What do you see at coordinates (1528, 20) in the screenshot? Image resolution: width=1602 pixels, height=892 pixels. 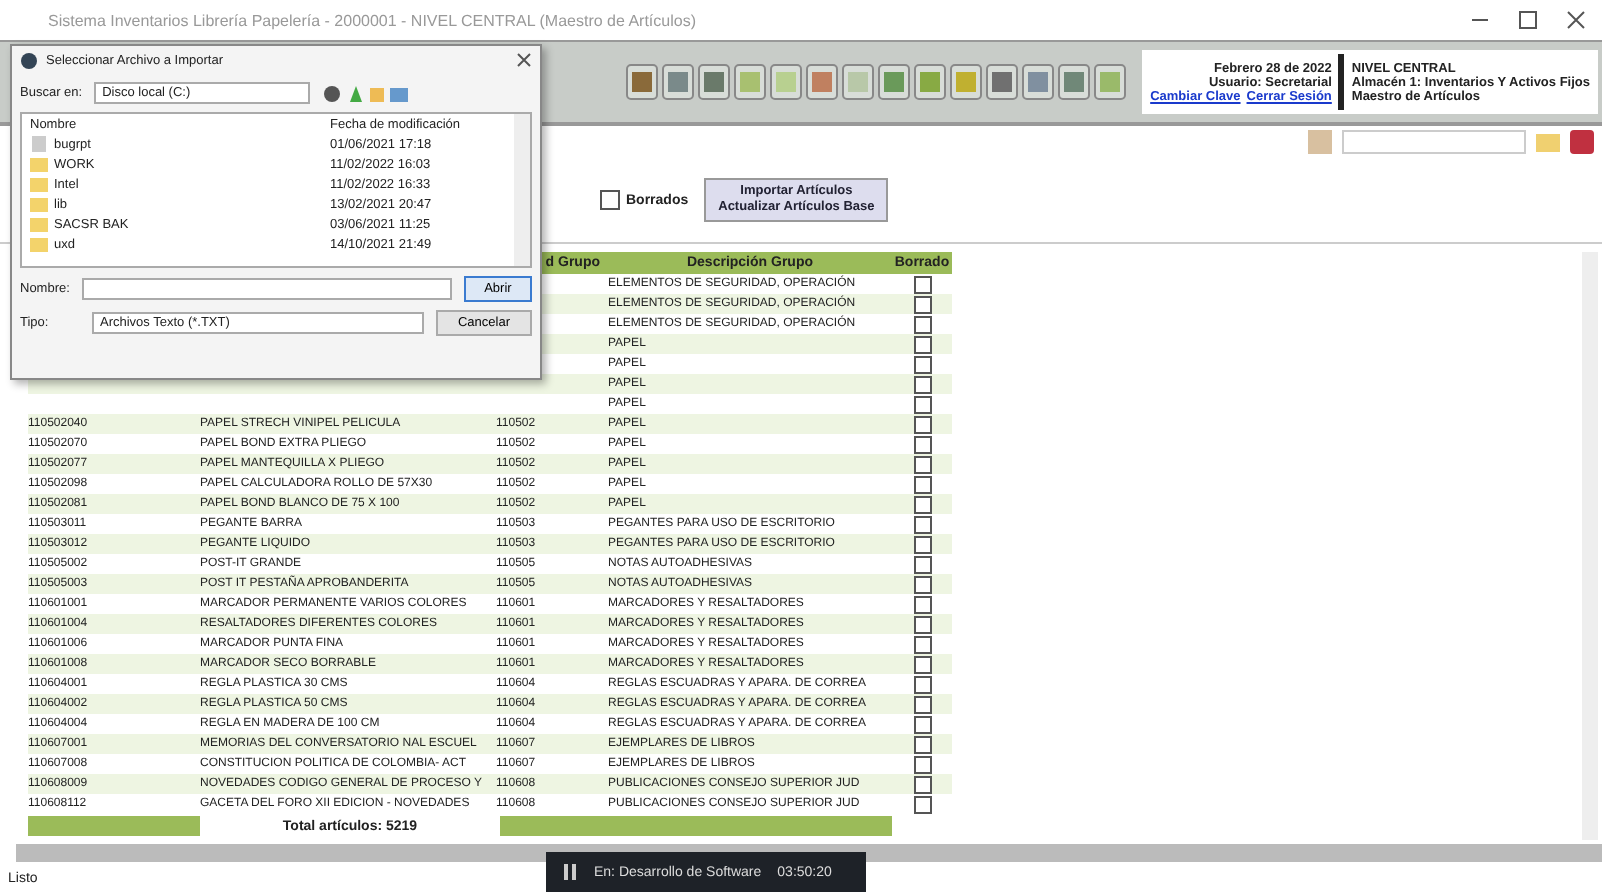 I see `maximize-icon` at bounding box center [1528, 20].